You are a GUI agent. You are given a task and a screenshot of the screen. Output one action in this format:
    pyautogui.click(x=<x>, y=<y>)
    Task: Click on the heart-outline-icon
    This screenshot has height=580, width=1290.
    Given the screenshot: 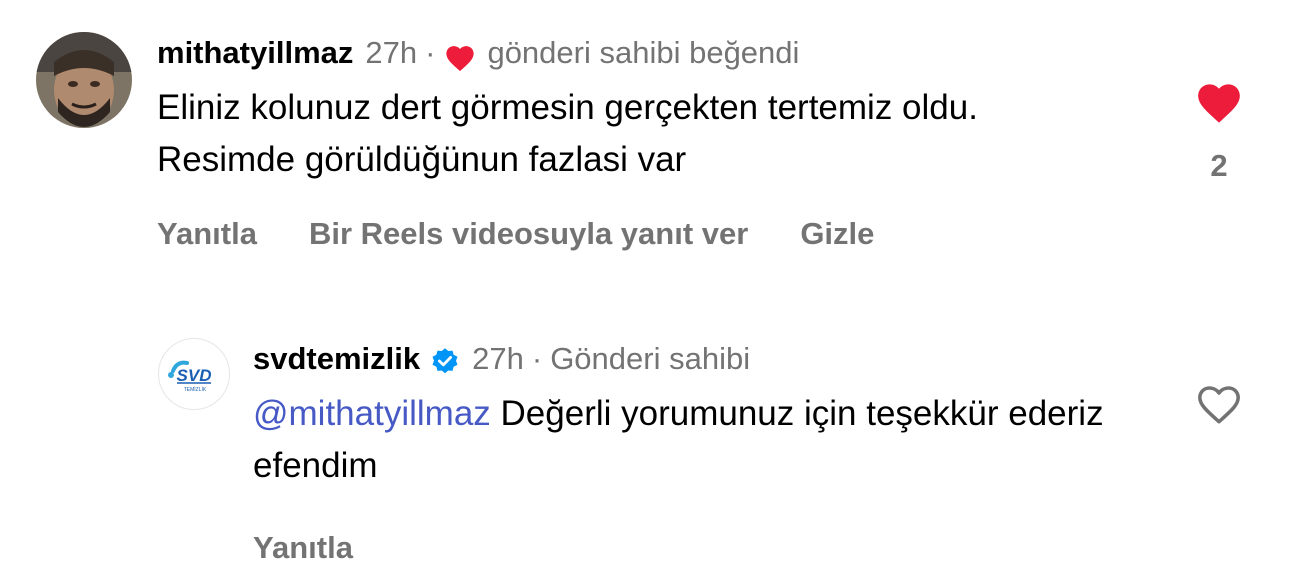 What is the action you would take?
    pyautogui.click(x=1219, y=403)
    